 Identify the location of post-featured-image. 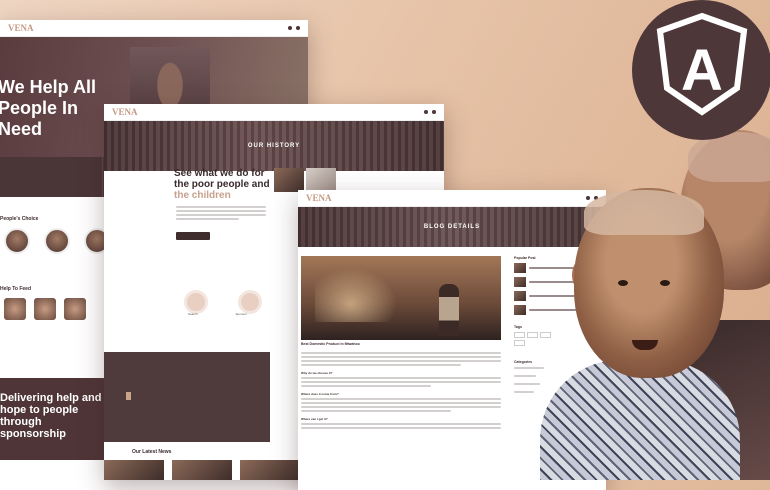
(401, 298).